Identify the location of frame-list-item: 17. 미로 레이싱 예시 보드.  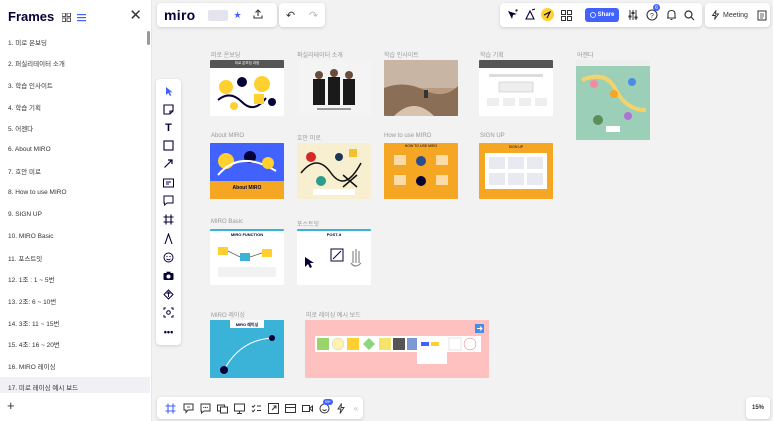
(75, 384).